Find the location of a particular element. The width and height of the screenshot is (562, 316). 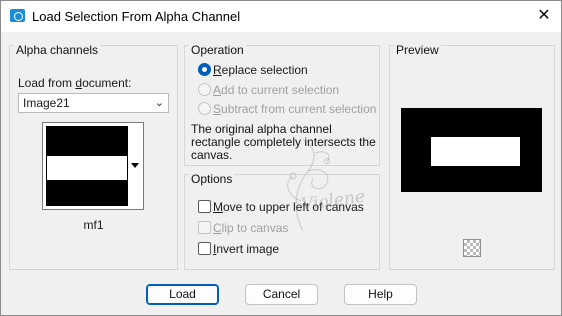

preview-selection is located at coordinates (475, 151).